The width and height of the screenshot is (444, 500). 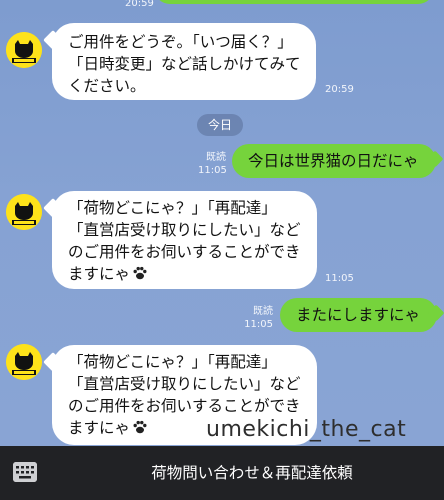 What do you see at coordinates (220, 125) in the screenshot?
I see `date-separator: 今日` at bounding box center [220, 125].